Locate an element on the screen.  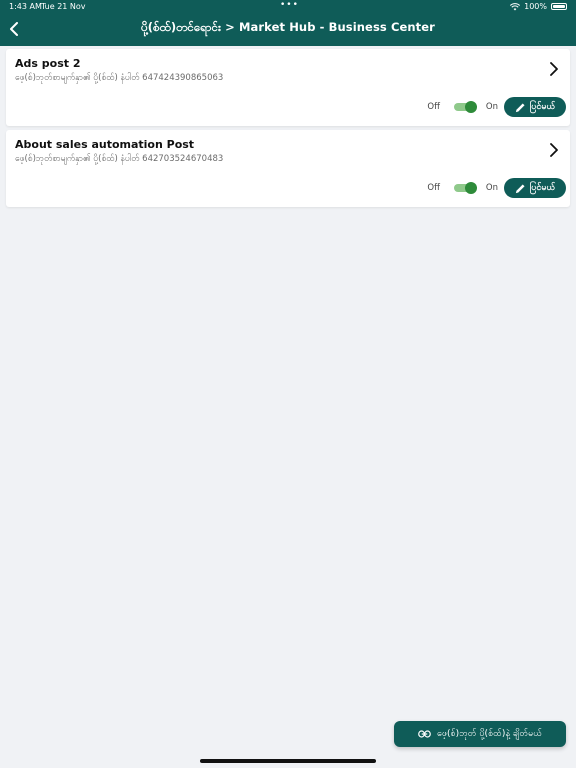
multitask-dots: ••• is located at coordinates (289, 5).